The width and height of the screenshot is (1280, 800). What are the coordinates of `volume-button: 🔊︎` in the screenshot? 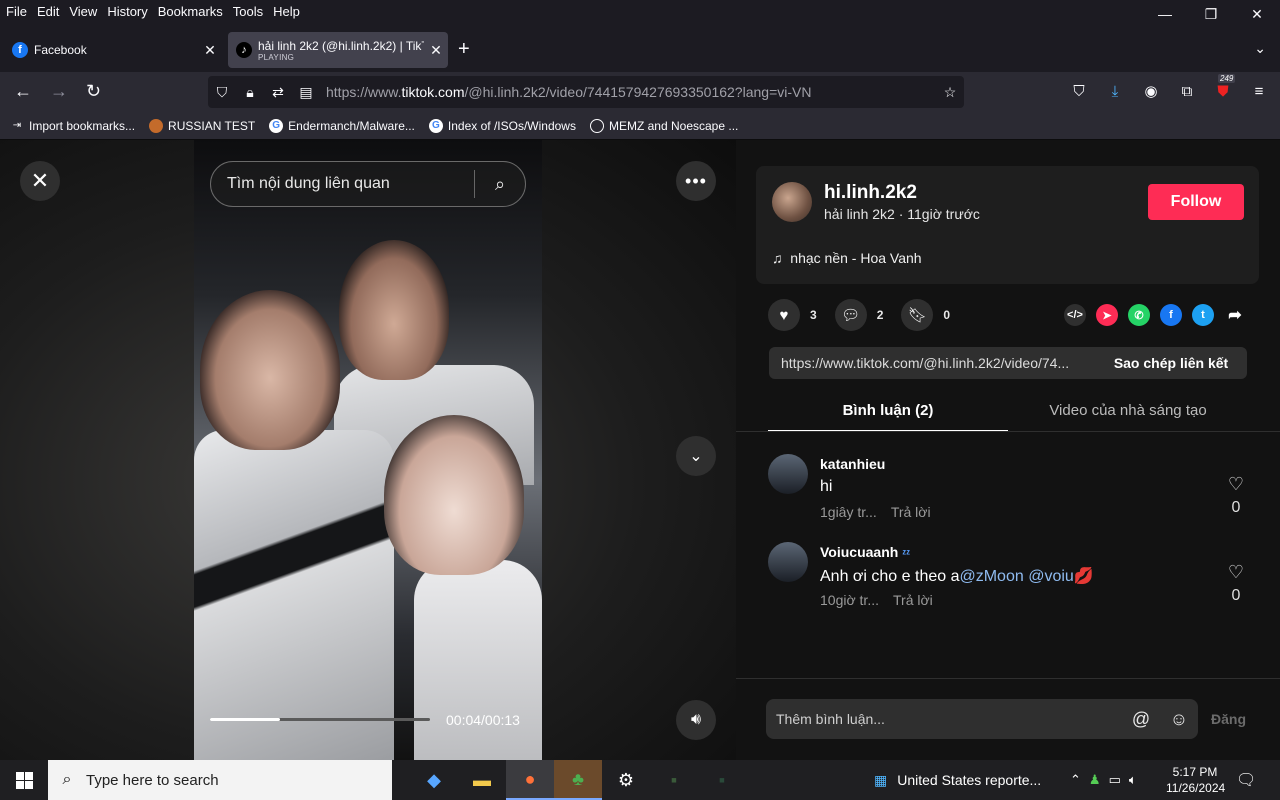 It's located at (696, 720).